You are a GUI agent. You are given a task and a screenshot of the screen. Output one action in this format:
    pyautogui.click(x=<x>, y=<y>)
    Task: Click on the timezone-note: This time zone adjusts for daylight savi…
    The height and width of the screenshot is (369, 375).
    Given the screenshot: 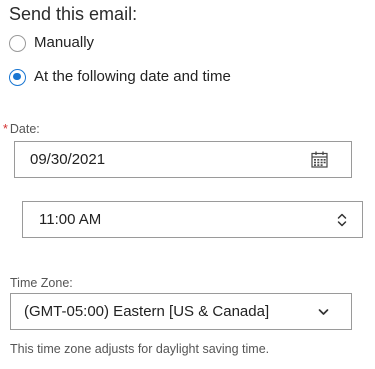 What is the action you would take?
    pyautogui.click(x=140, y=349)
    